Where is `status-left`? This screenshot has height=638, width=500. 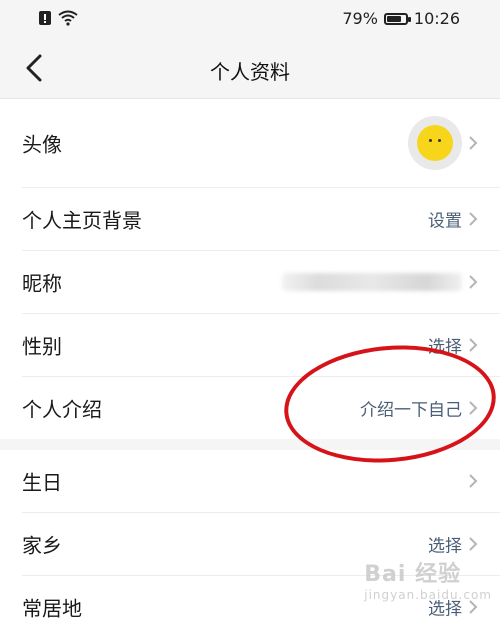 status-left is located at coordinates (58, 18).